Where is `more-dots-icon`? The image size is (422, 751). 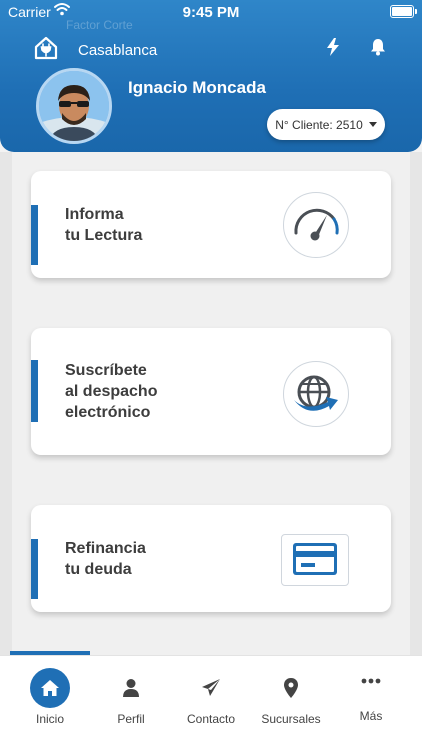
more-dots-icon is located at coordinates (371, 681).